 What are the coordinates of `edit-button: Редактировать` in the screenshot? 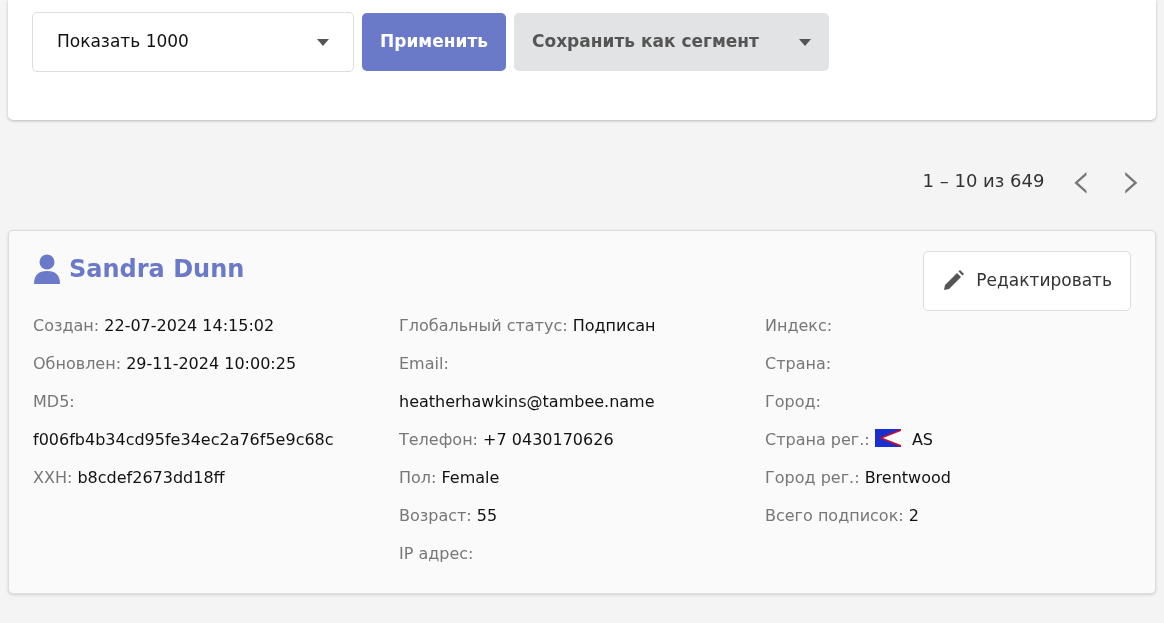 It's located at (1027, 281).